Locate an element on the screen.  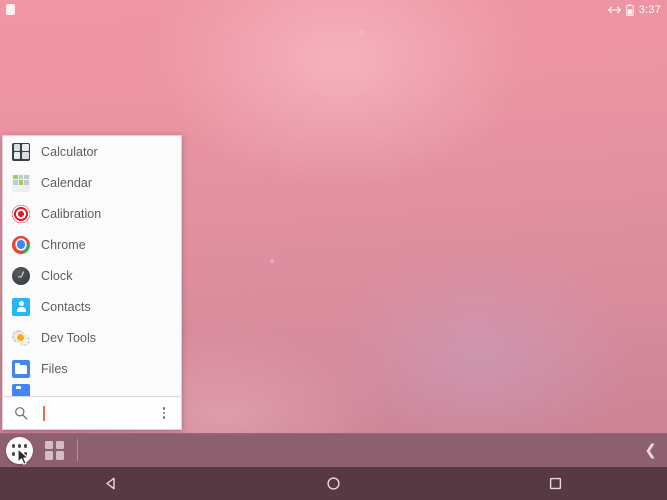
app-list-item-label: Contacts is located at coordinates (66, 306).